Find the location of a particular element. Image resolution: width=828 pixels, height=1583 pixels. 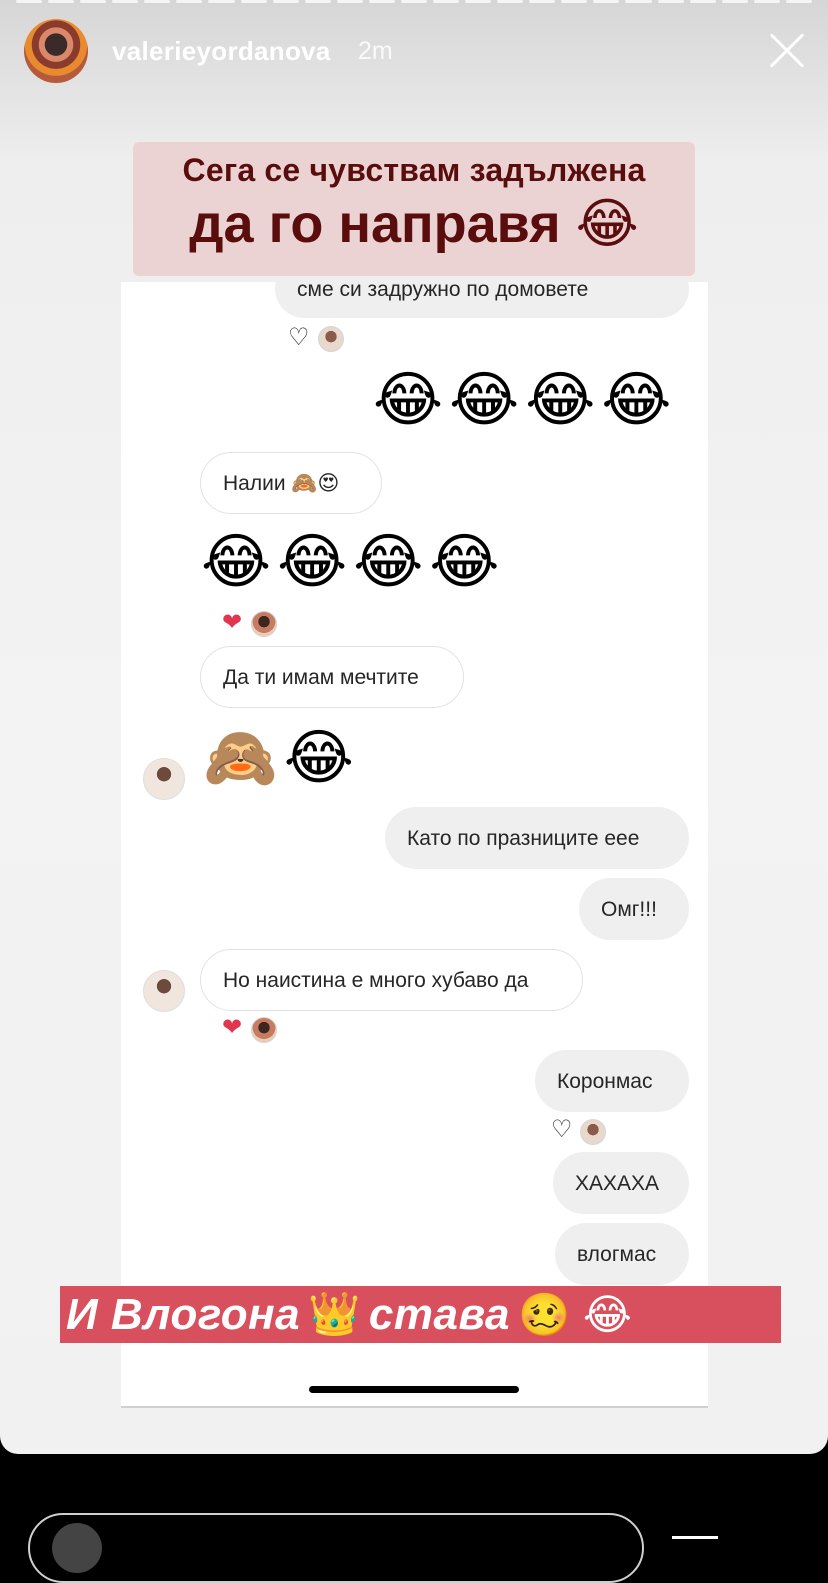

crown-emoji: 👑 is located at coordinates (334, 1313).